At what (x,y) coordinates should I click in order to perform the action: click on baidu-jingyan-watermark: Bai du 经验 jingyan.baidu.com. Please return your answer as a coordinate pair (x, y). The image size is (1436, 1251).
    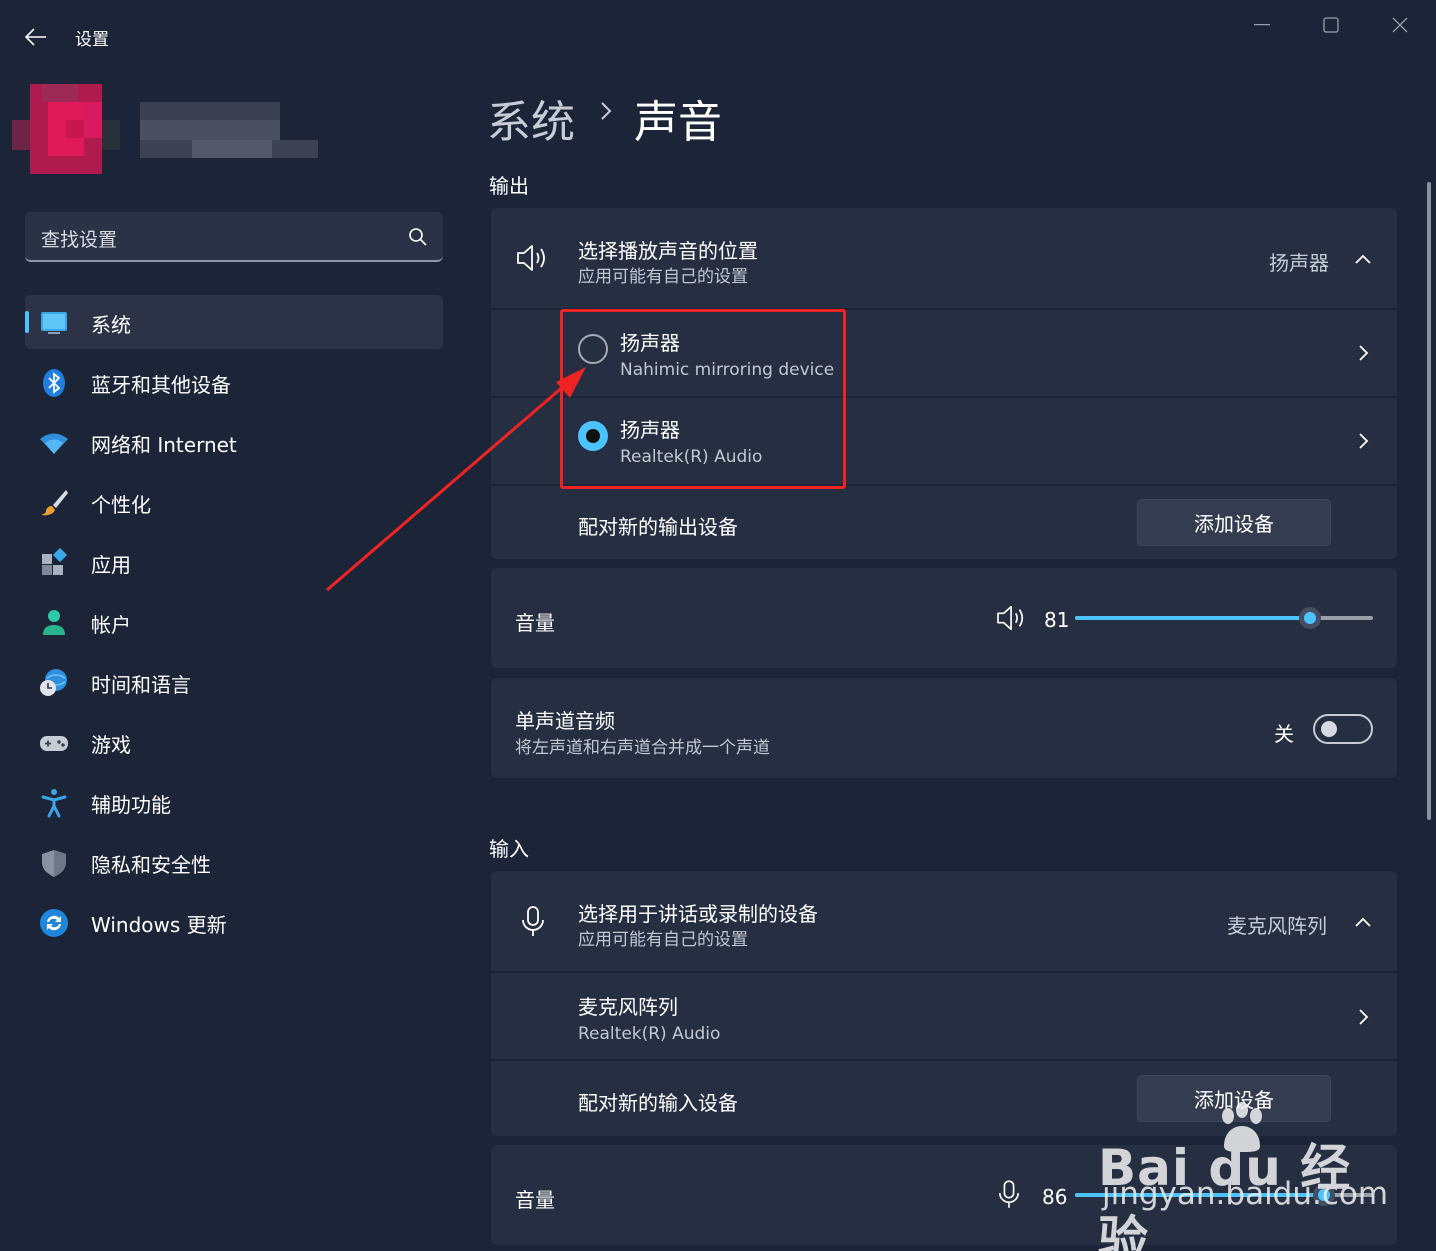
    Looking at the image, I should click on (1243, 1176).